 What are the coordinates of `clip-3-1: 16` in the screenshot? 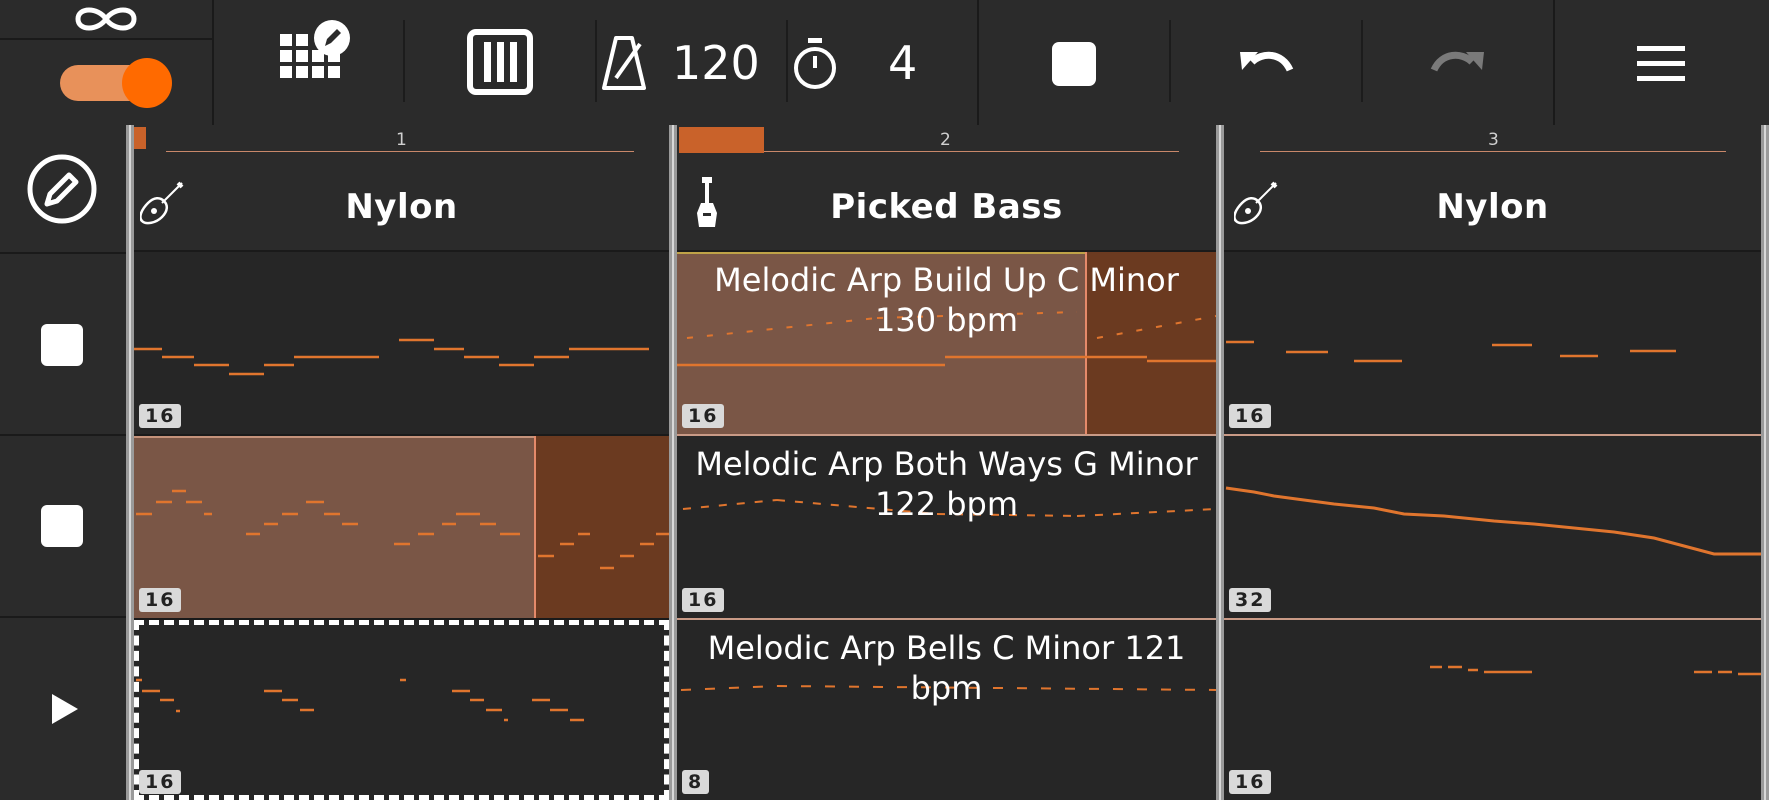 It's located at (1492, 343).